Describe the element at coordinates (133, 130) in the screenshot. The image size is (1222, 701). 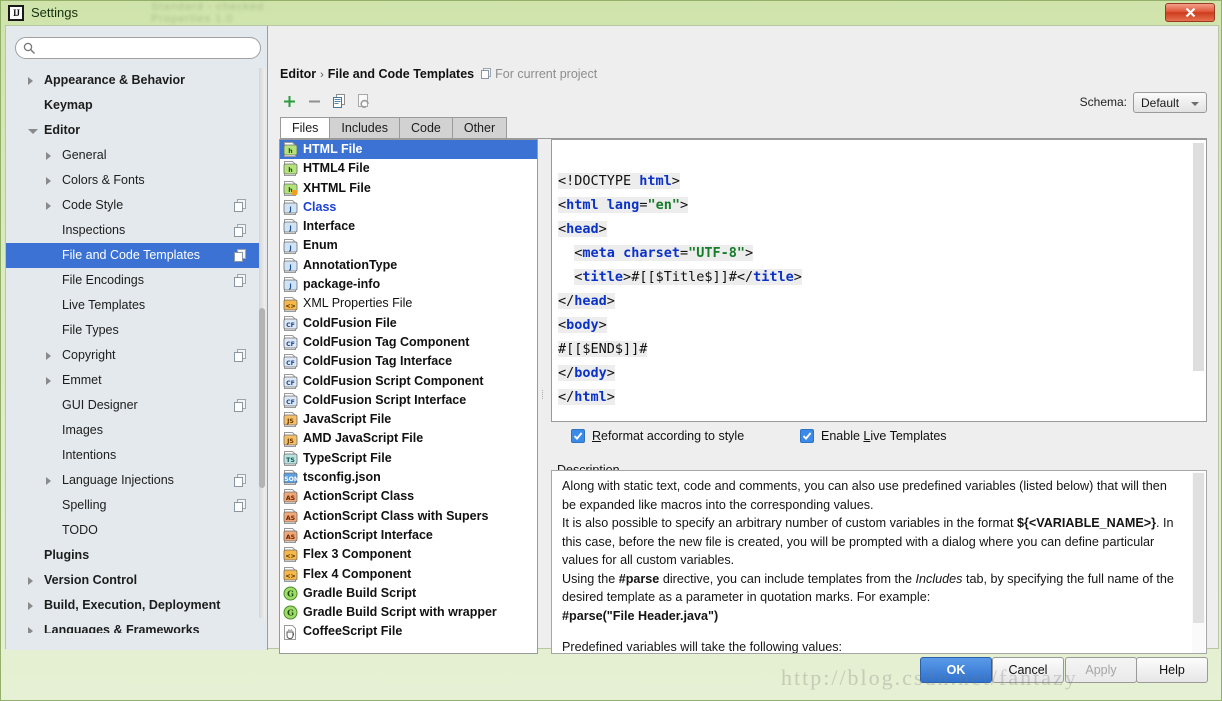
I see `sidebar-item-editor: Editor` at that location.